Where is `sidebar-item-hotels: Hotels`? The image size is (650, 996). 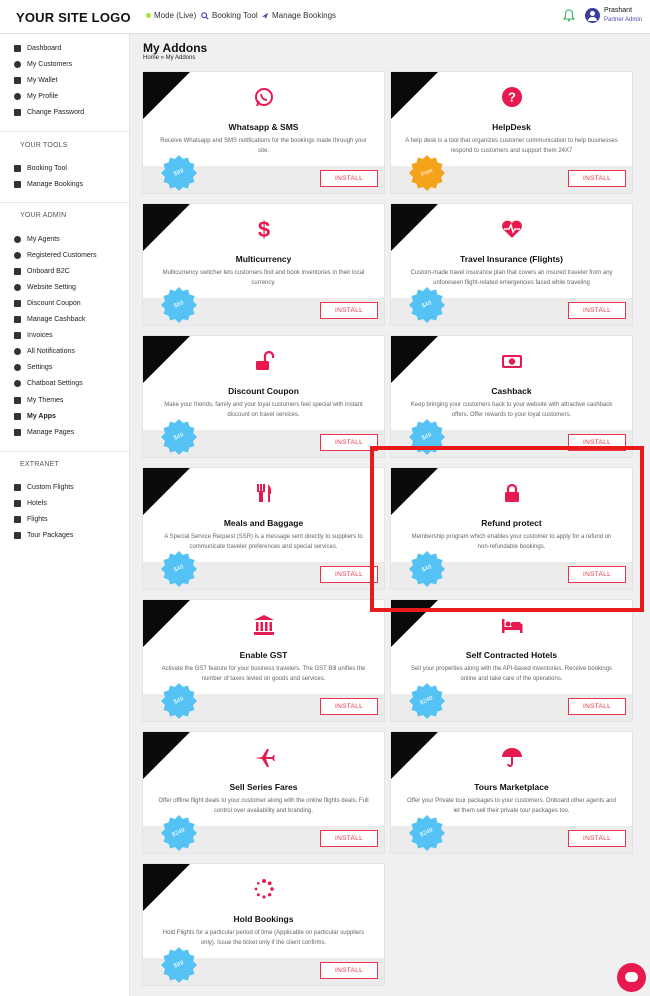 sidebar-item-hotels: Hotels is located at coordinates (30, 503).